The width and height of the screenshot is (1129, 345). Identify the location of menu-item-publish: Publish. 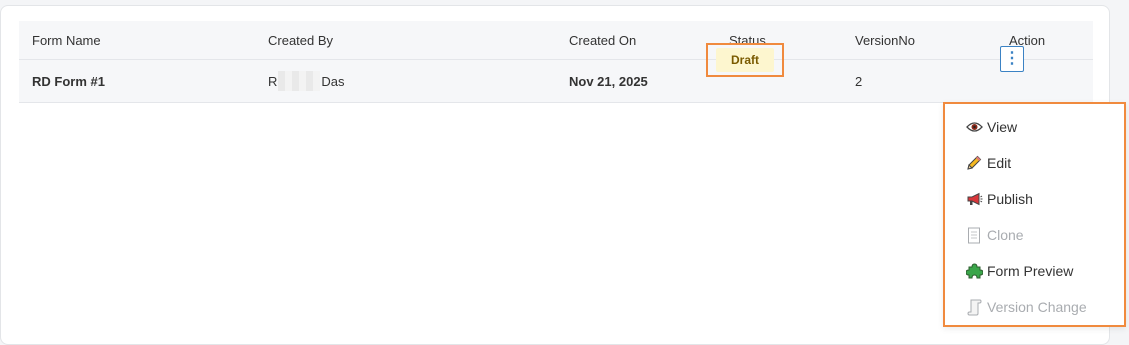
(999, 199).